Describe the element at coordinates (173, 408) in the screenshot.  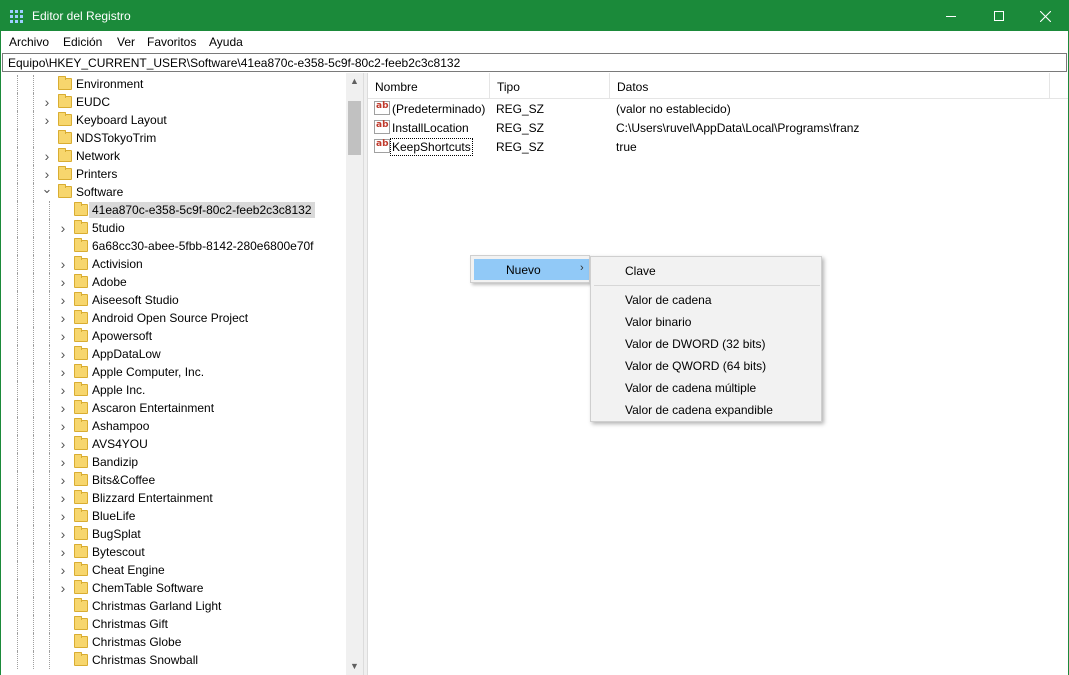
I see `tree-item: › Ascaron Entertainment` at that location.